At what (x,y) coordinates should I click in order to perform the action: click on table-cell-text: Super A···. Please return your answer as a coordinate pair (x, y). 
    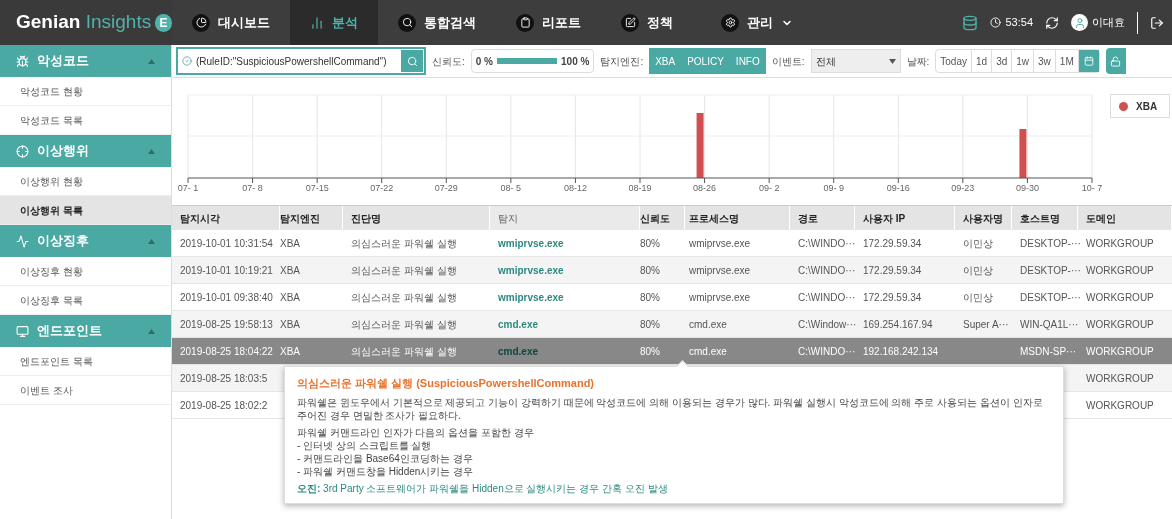
    Looking at the image, I should click on (986, 324).